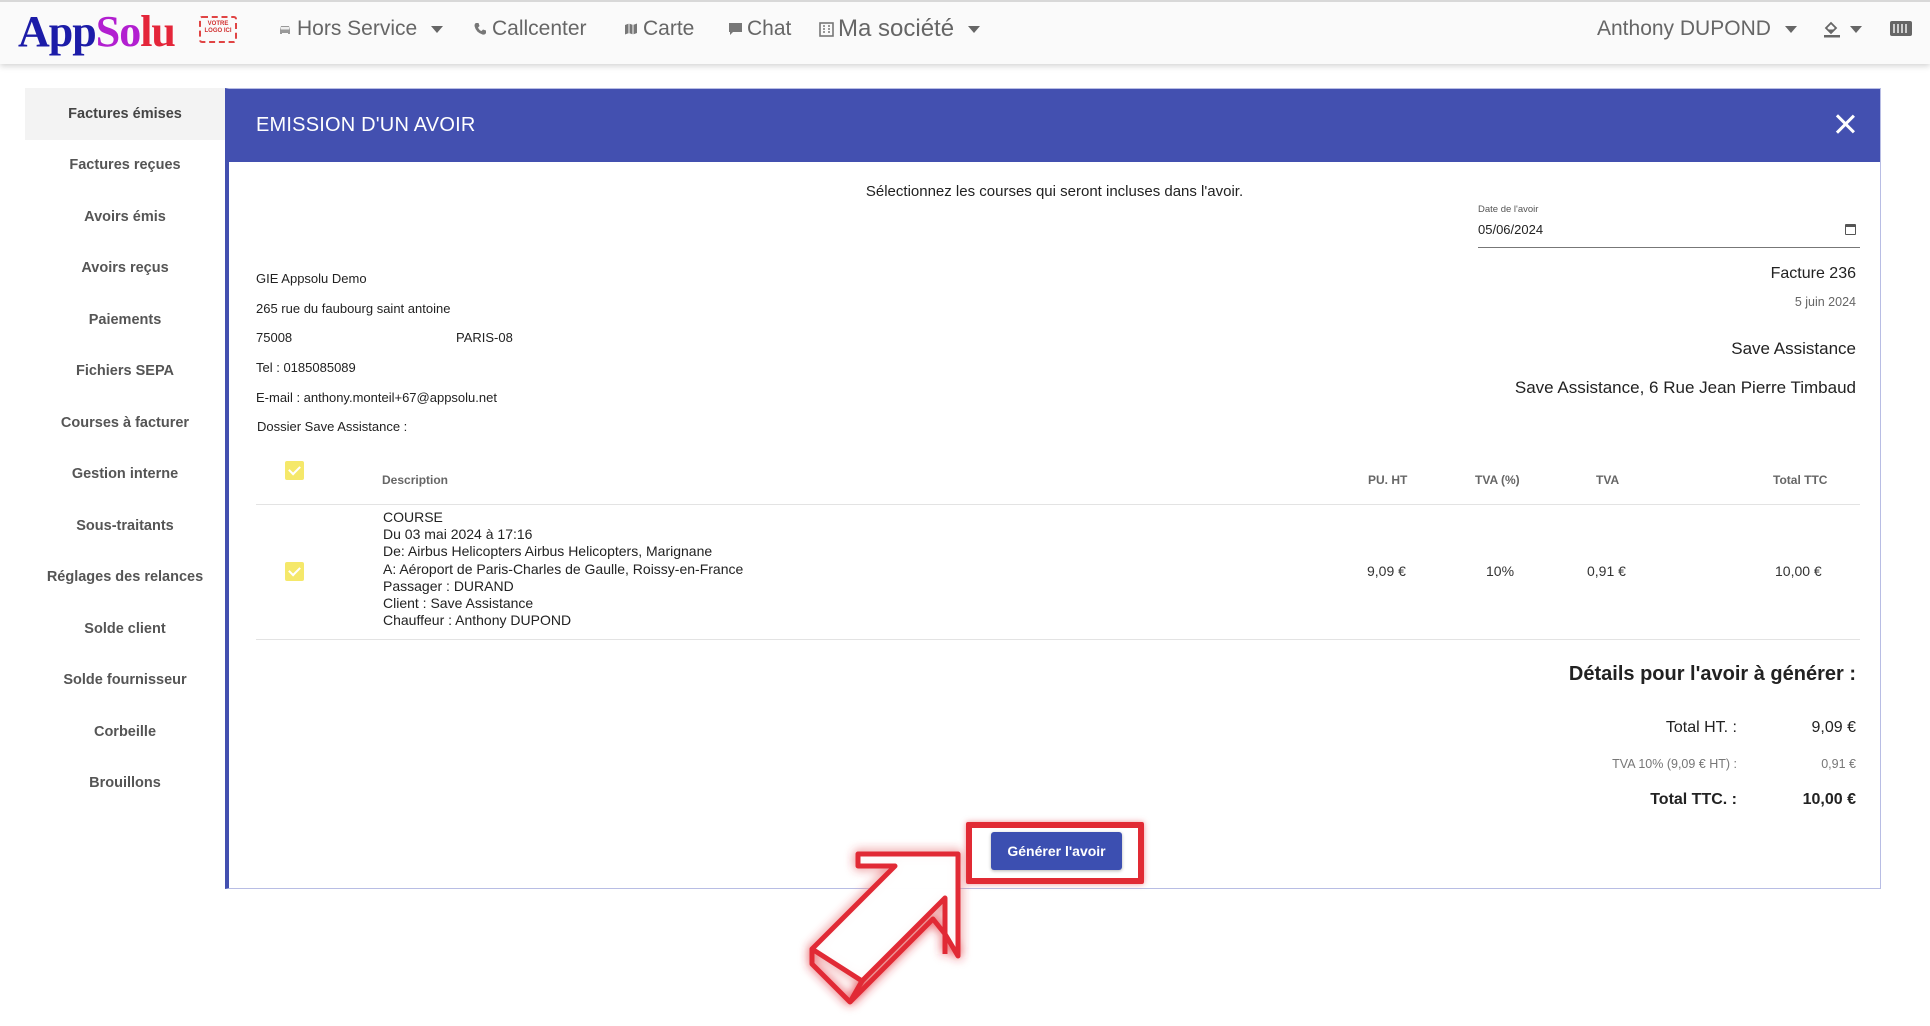  What do you see at coordinates (1606, 571) in the screenshot?
I see `cell-tva: 0,91 €` at bounding box center [1606, 571].